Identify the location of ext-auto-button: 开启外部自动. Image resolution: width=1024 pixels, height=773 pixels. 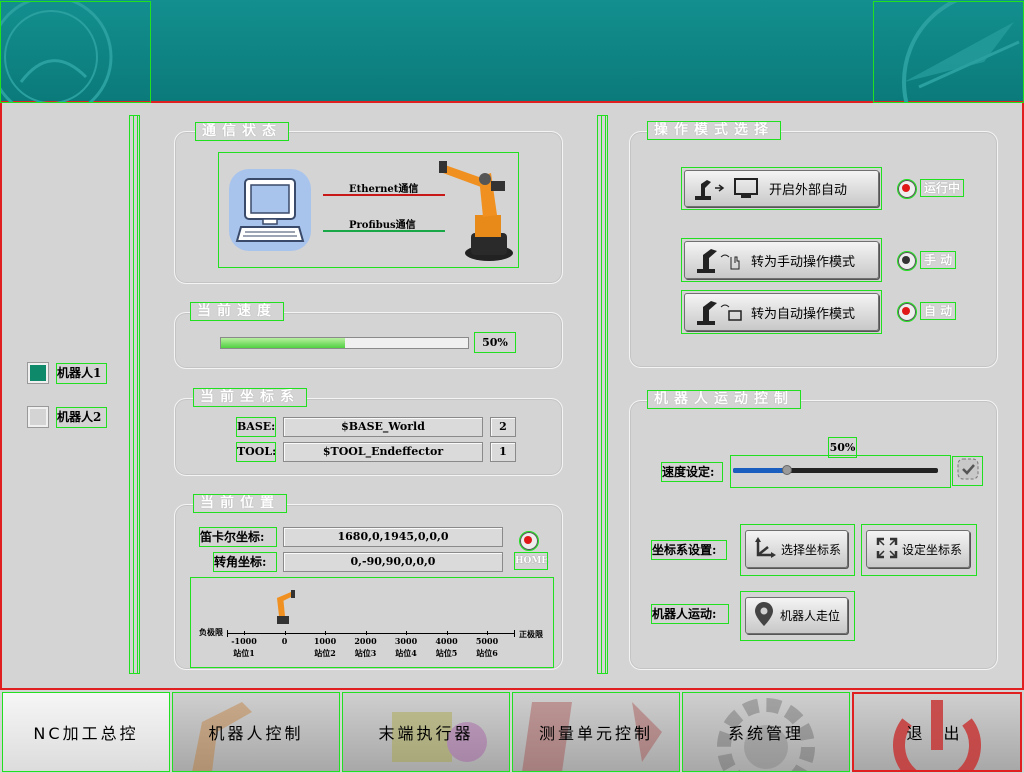
(781, 188).